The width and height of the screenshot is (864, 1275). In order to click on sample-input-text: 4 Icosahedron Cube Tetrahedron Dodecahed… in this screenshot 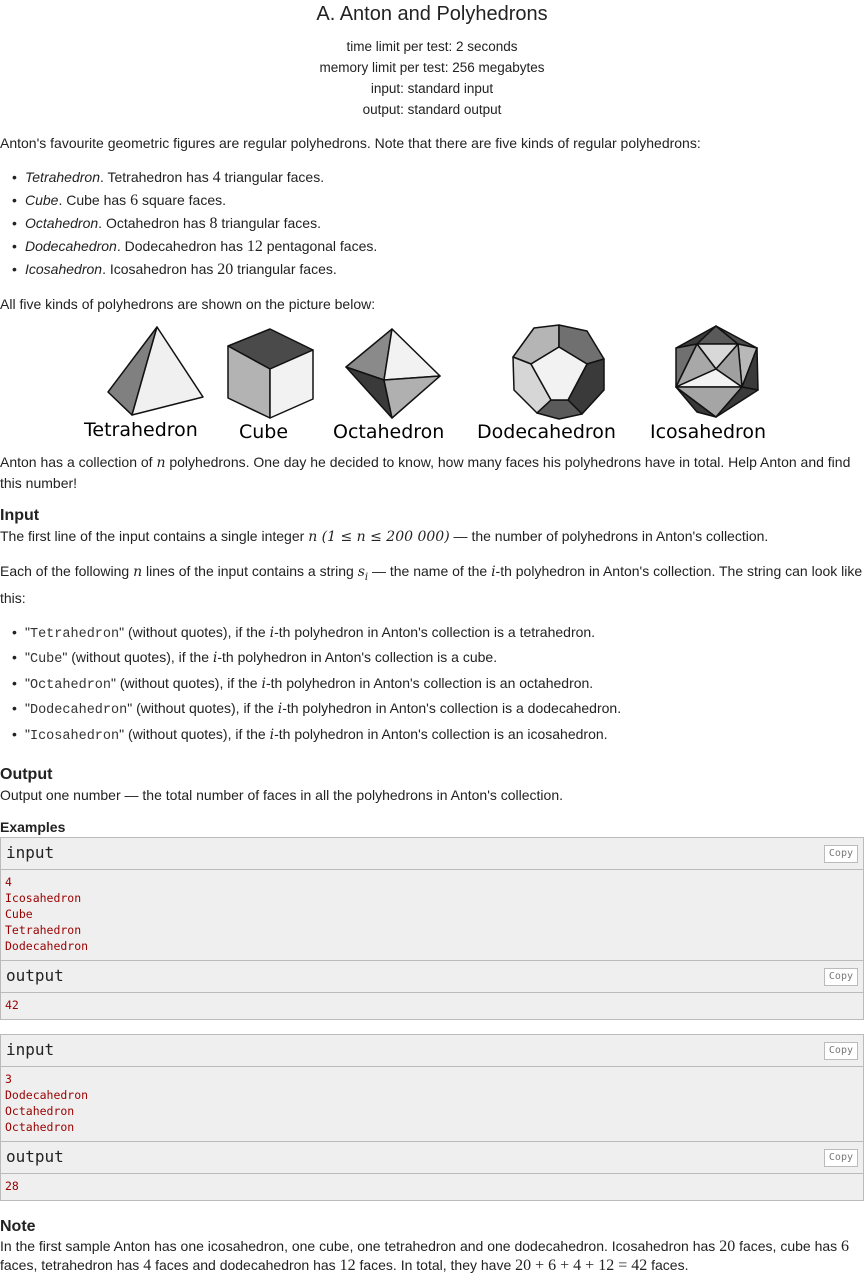, I will do `click(432, 915)`.